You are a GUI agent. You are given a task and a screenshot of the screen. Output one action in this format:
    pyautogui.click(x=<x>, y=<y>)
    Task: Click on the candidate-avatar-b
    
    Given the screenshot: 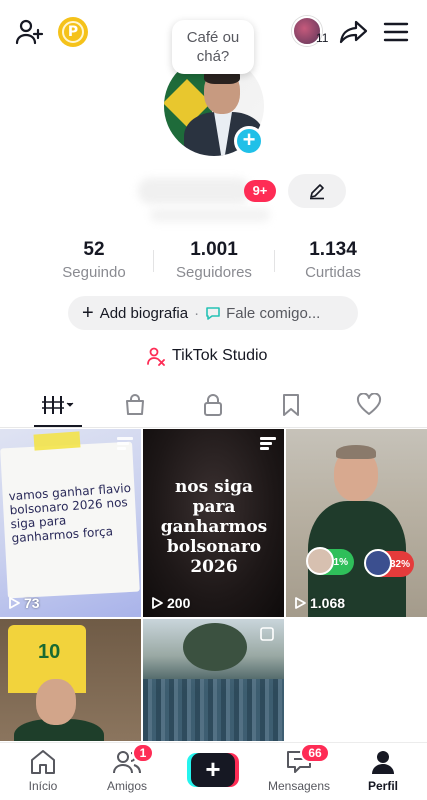 What is the action you would take?
    pyautogui.click(x=378, y=563)
    